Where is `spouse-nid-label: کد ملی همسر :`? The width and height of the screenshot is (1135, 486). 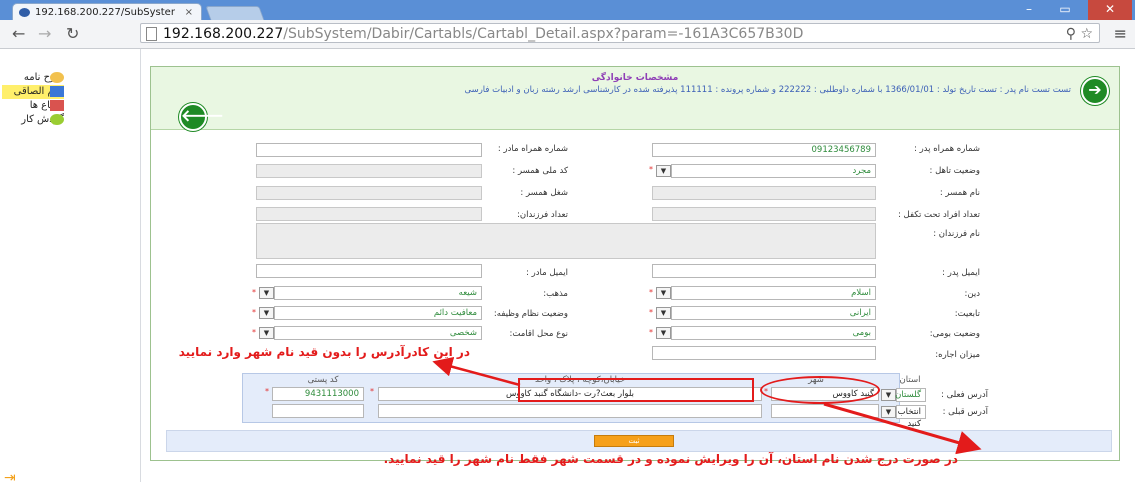
spouse-nid-label: کد ملی همسر : is located at coordinates (540, 171).